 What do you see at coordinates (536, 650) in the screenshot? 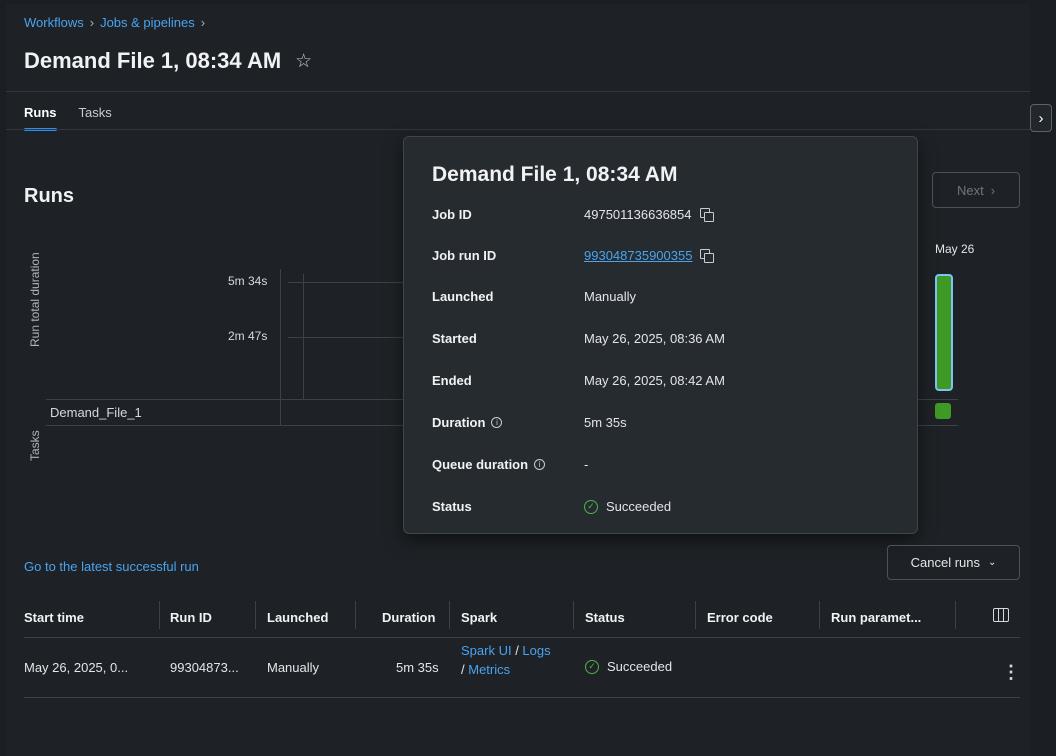
I see `logs-link: Logs` at bounding box center [536, 650].